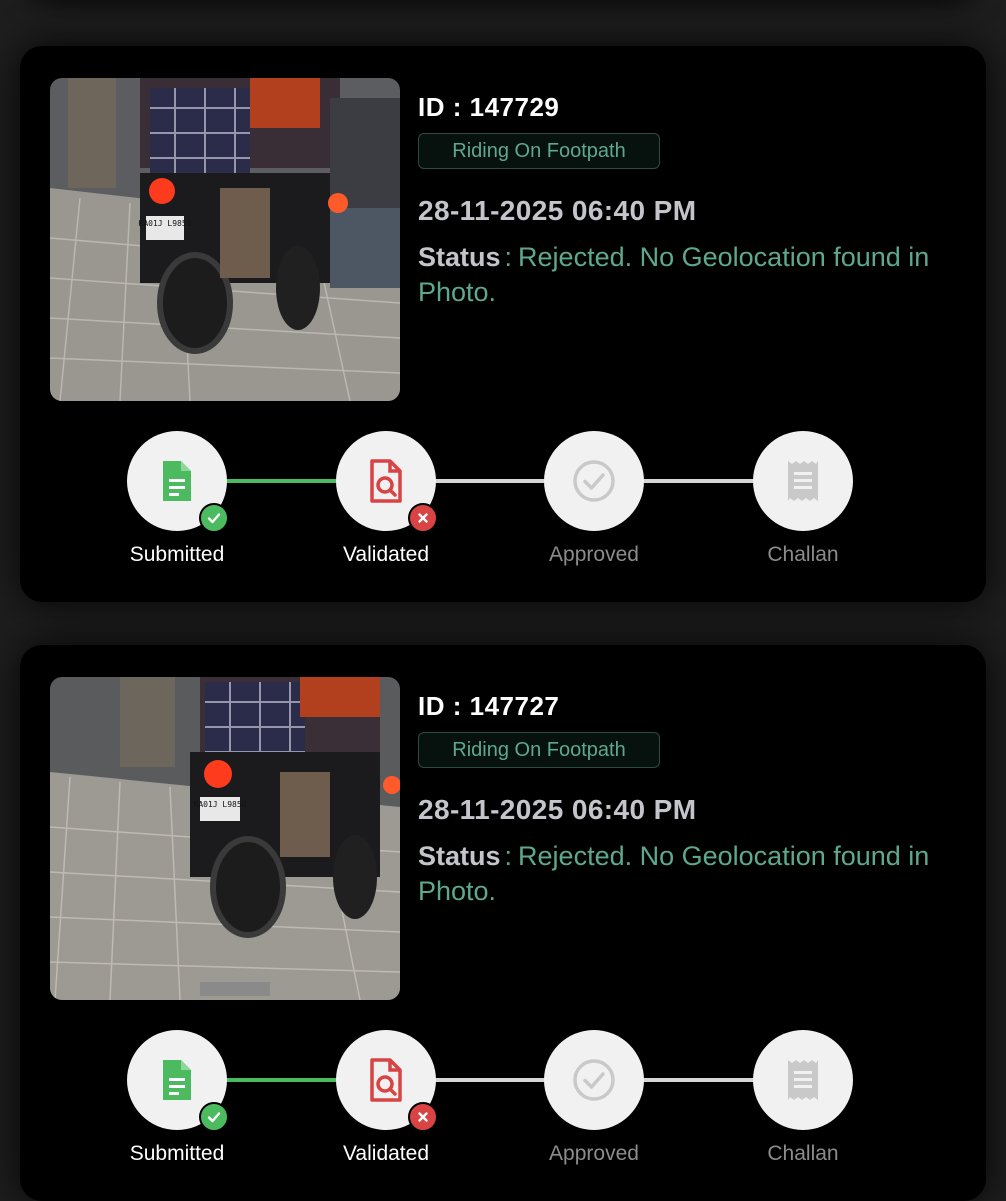 This screenshot has height=1201, width=1006. Describe the element at coordinates (489, 706) in the screenshot. I see `report-id: ID : 147727` at that location.